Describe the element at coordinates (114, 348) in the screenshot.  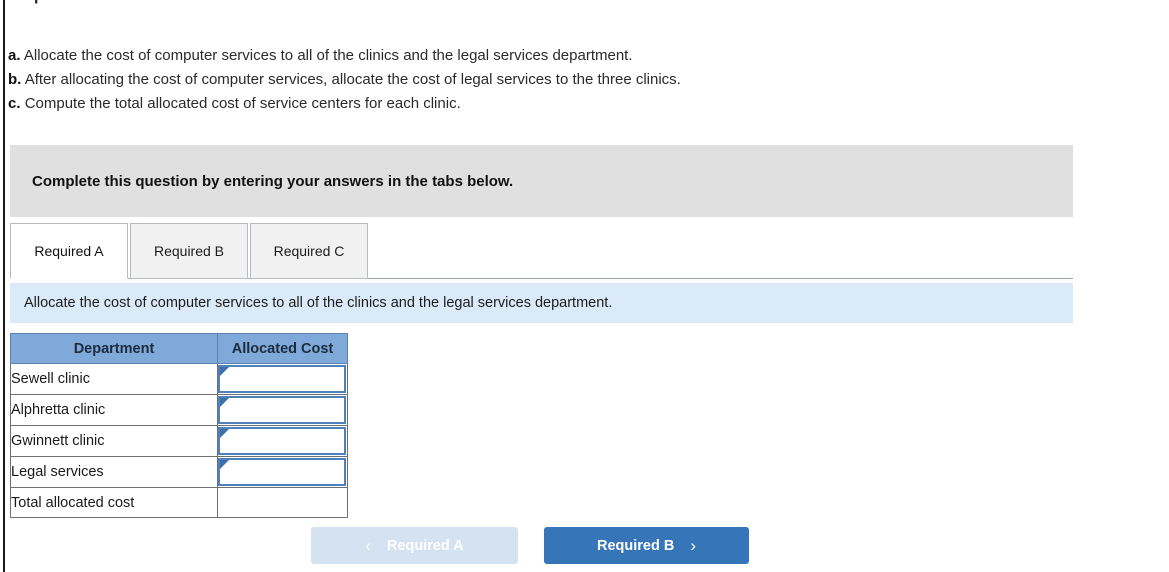
I see `column-header-department: Department` at that location.